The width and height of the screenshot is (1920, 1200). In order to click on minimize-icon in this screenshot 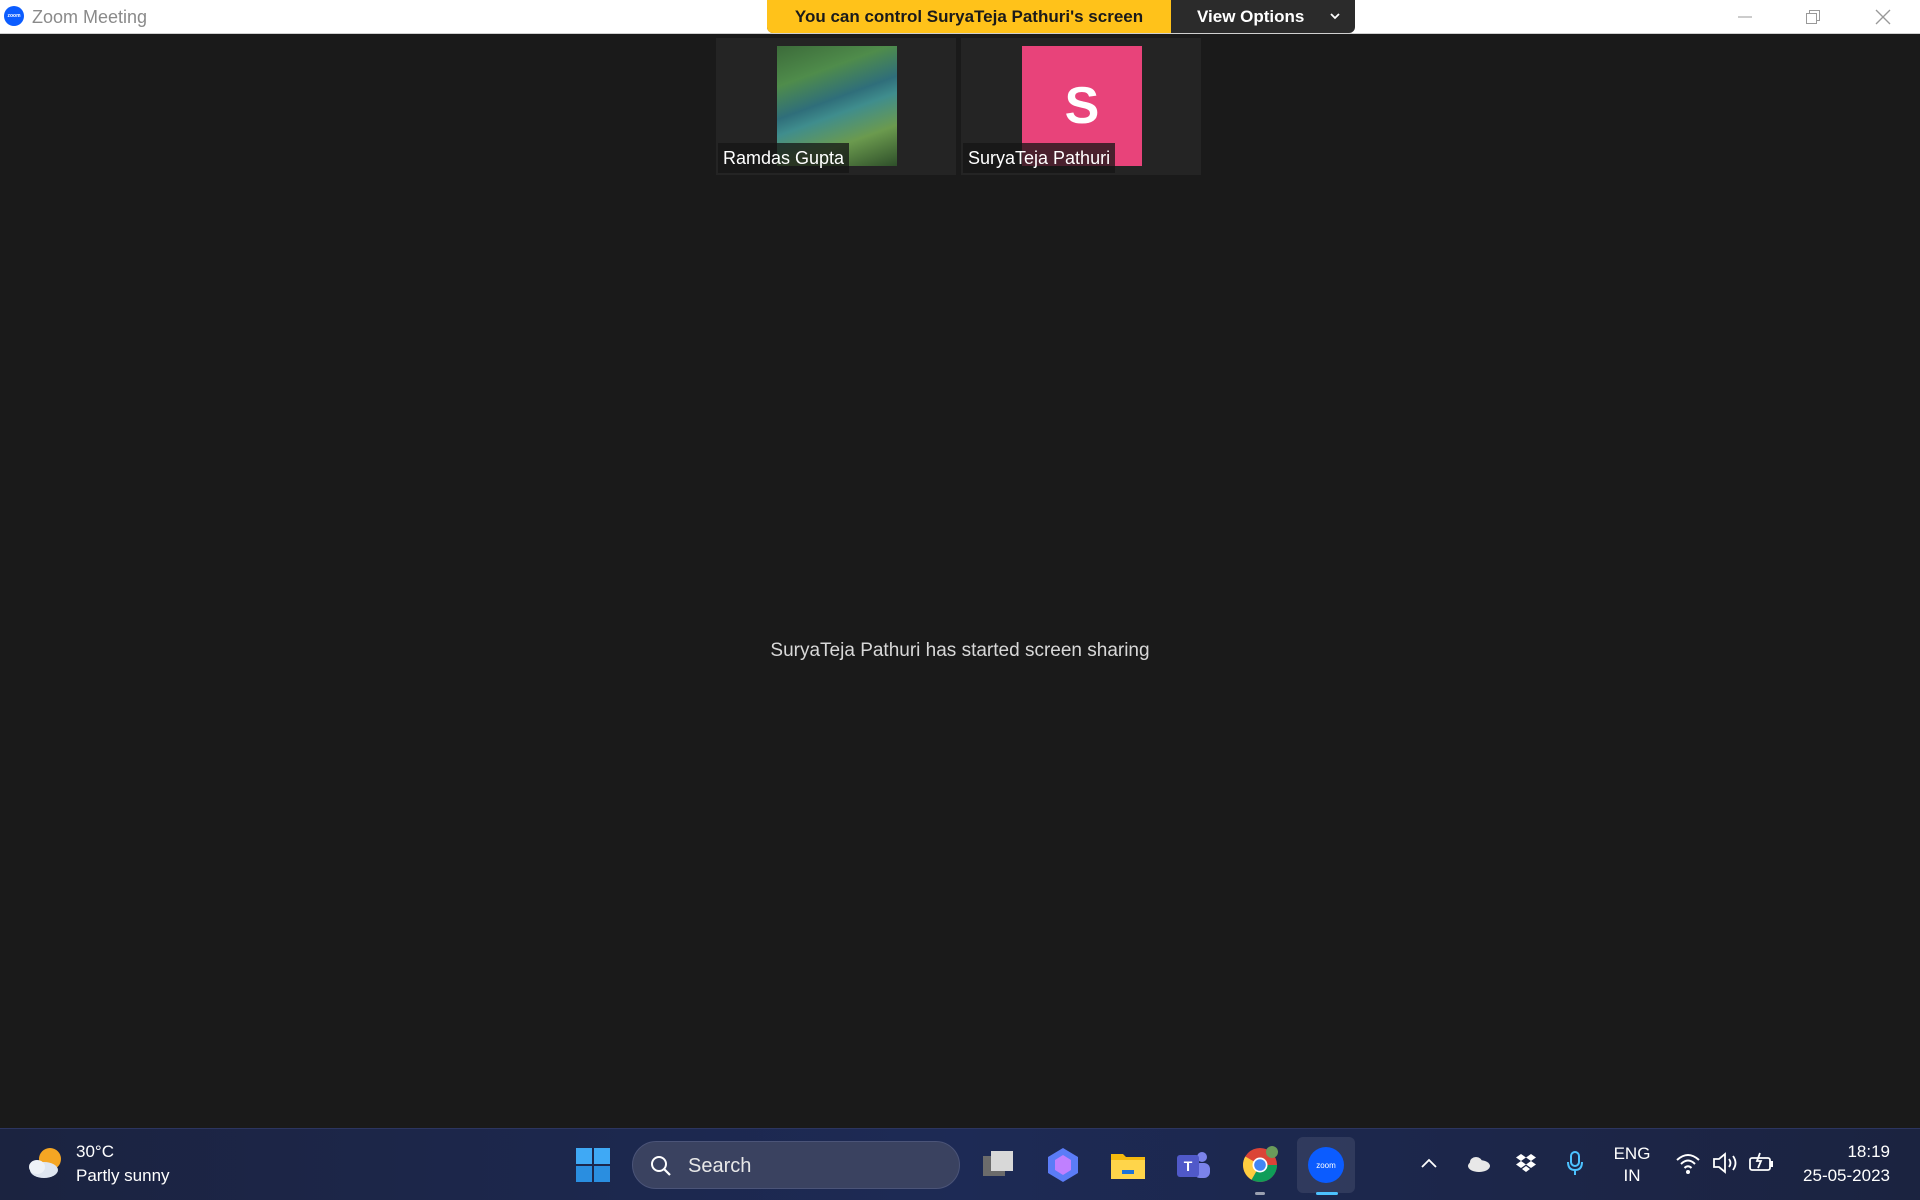, I will do `click(1745, 17)`.